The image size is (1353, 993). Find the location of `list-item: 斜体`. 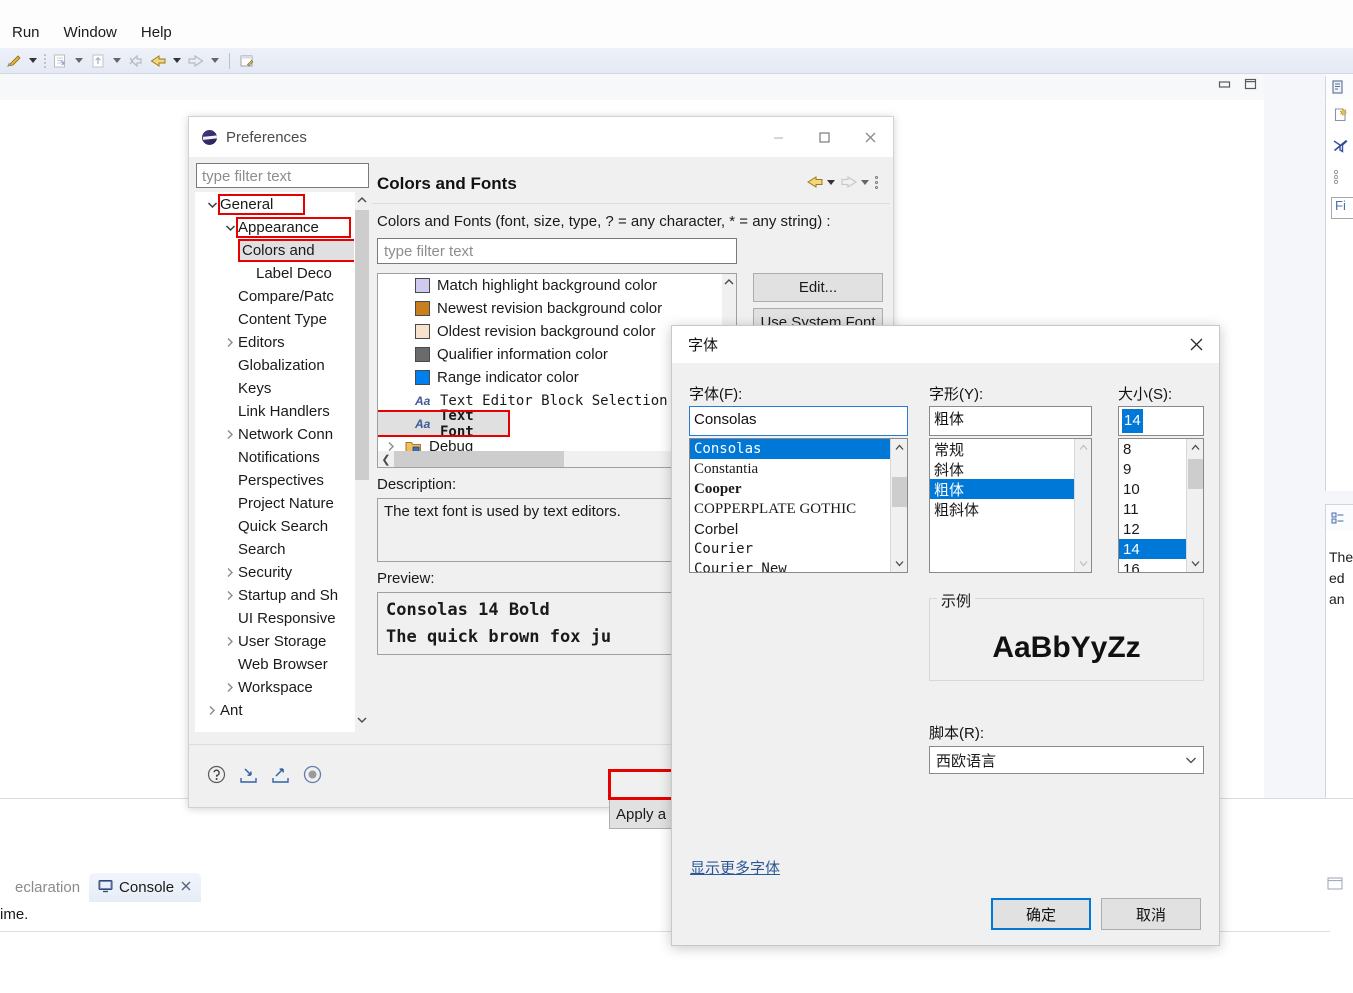

list-item: 斜体 is located at coordinates (1002, 469).